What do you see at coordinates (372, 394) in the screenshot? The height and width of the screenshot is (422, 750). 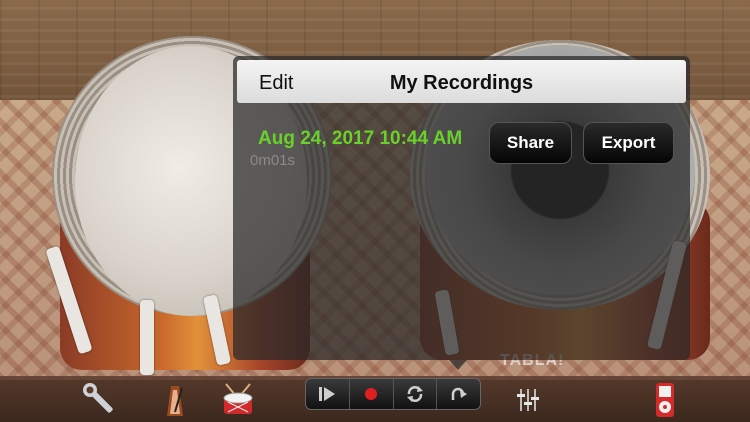 I see `record-icon` at bounding box center [372, 394].